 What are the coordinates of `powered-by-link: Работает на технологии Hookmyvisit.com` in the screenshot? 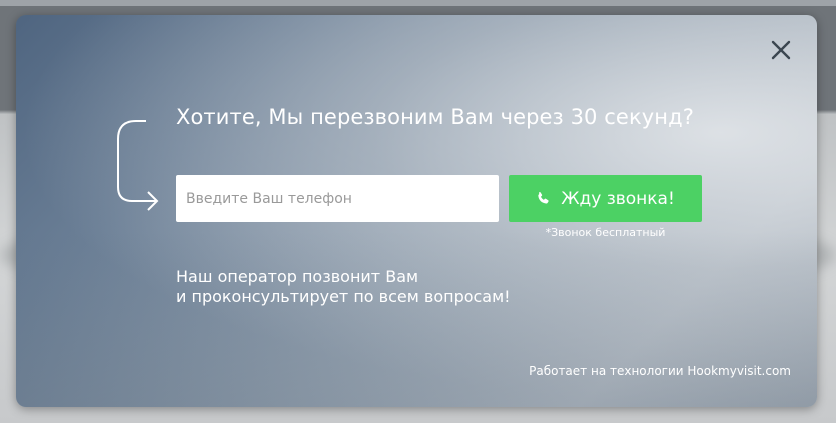 It's located at (660, 371).